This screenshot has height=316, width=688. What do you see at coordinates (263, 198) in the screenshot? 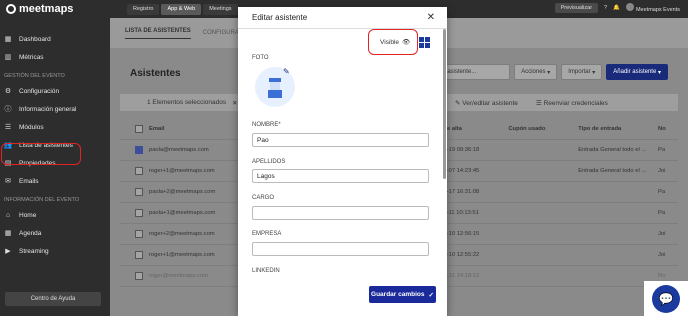
I see `cargo-label: CARGO` at bounding box center [263, 198].